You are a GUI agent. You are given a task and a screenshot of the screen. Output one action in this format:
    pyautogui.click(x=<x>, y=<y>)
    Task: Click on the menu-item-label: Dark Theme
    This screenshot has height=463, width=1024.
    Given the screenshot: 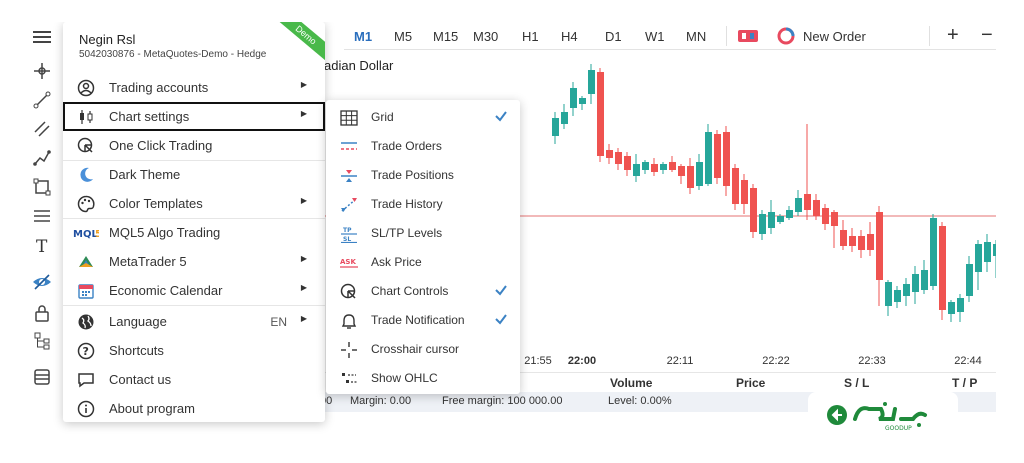 What is the action you would take?
    pyautogui.click(x=145, y=174)
    